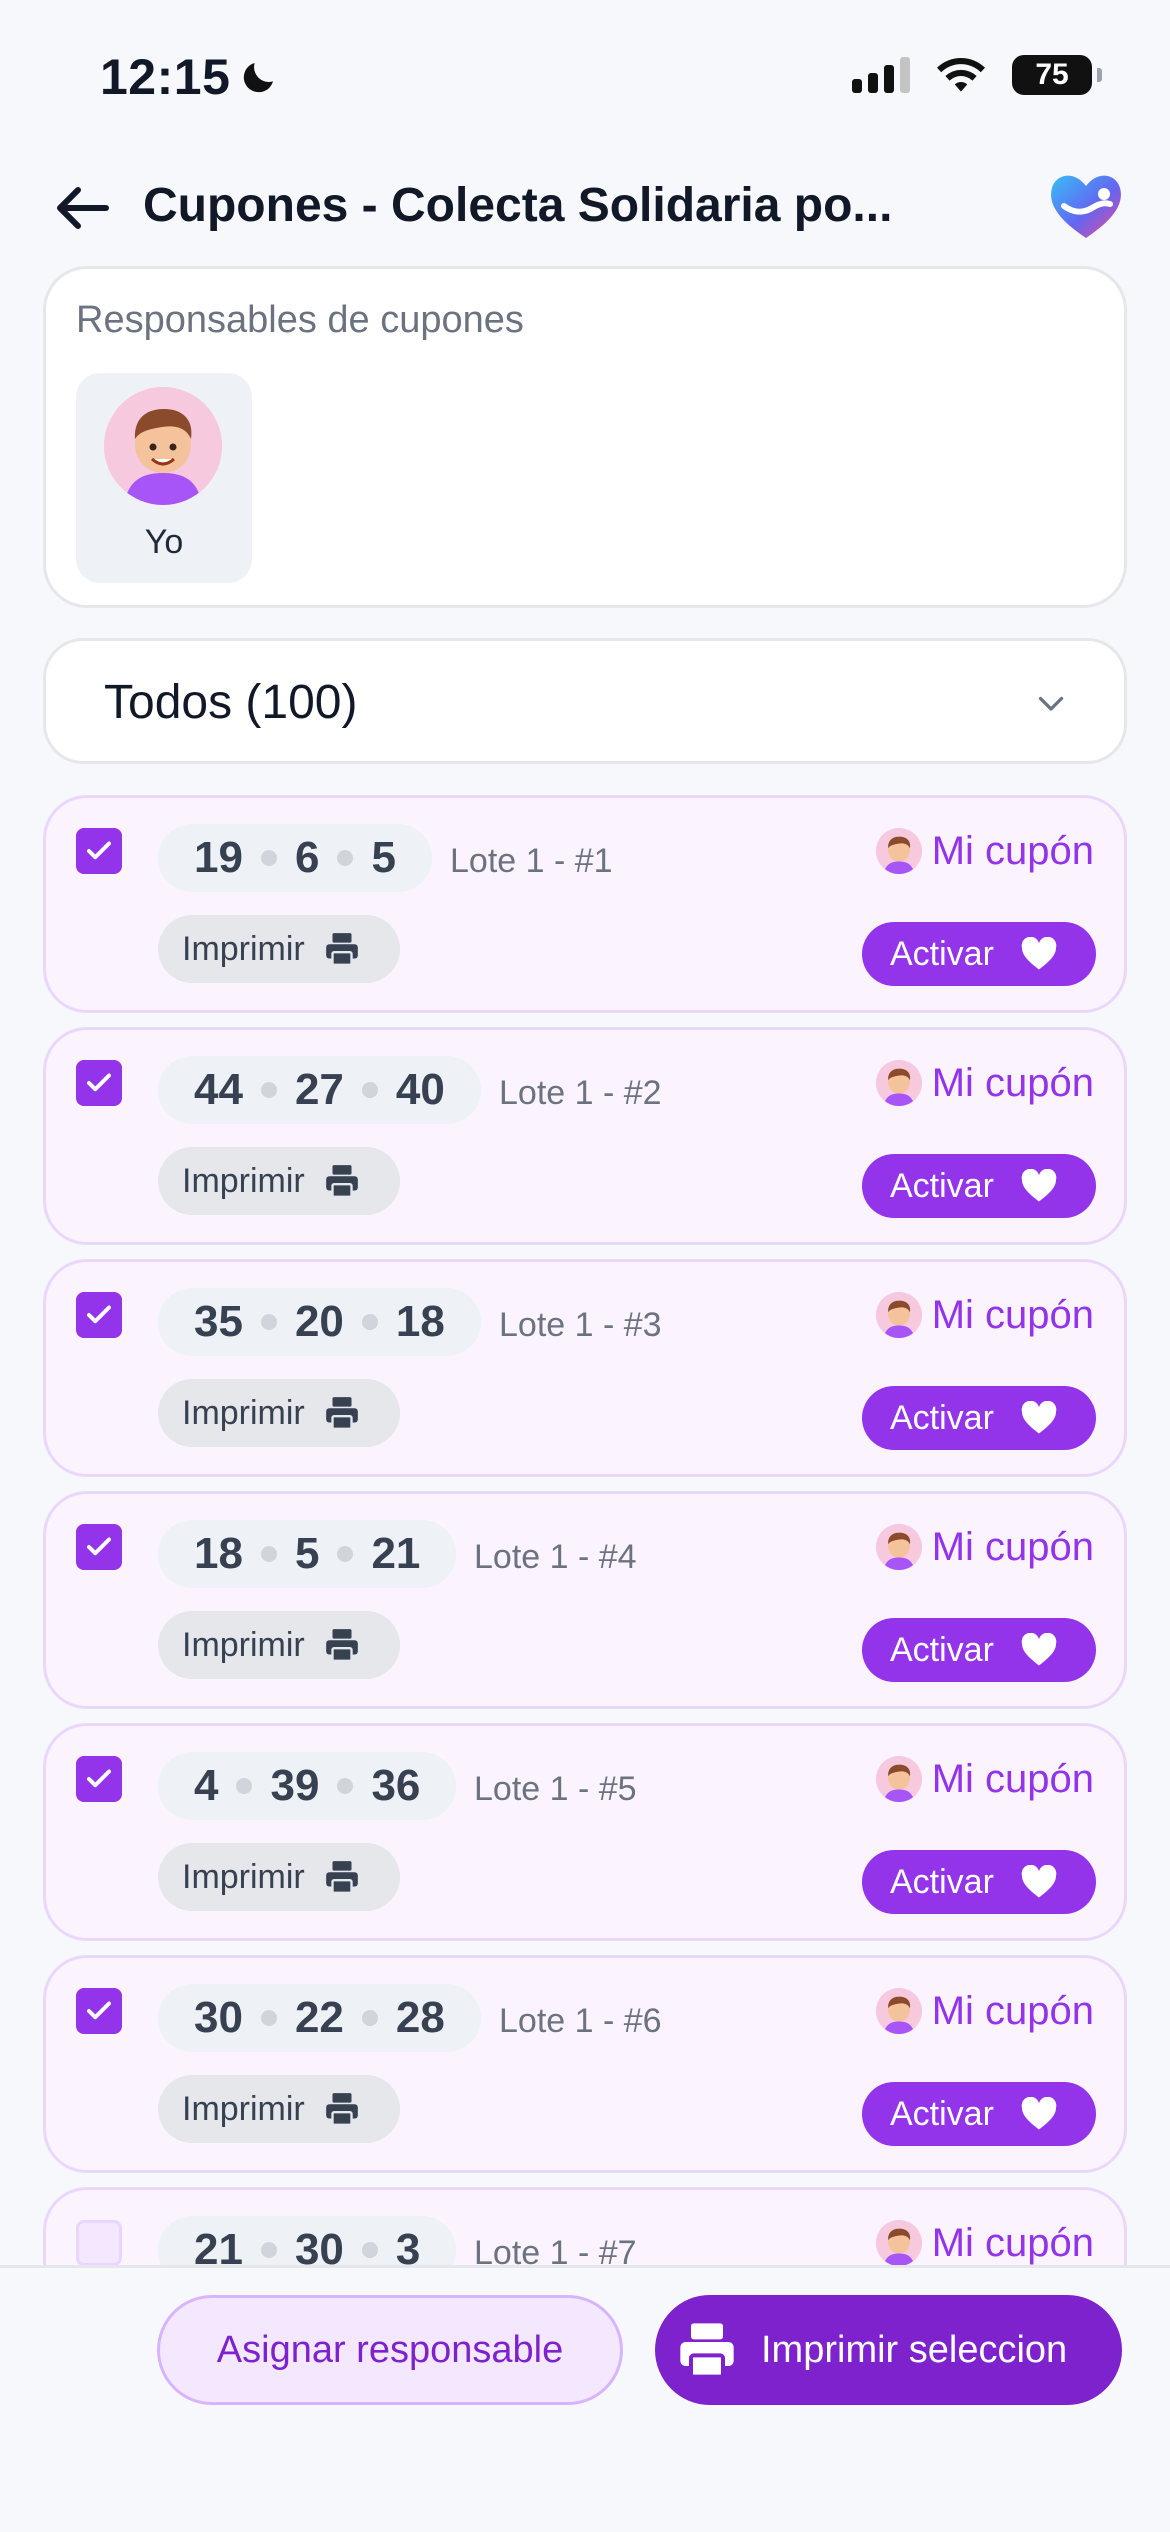 Image resolution: width=1170 pixels, height=2532 pixels. Describe the element at coordinates (307, 1786) in the screenshot. I see `coupon-numbers: 4 39 36` at that location.